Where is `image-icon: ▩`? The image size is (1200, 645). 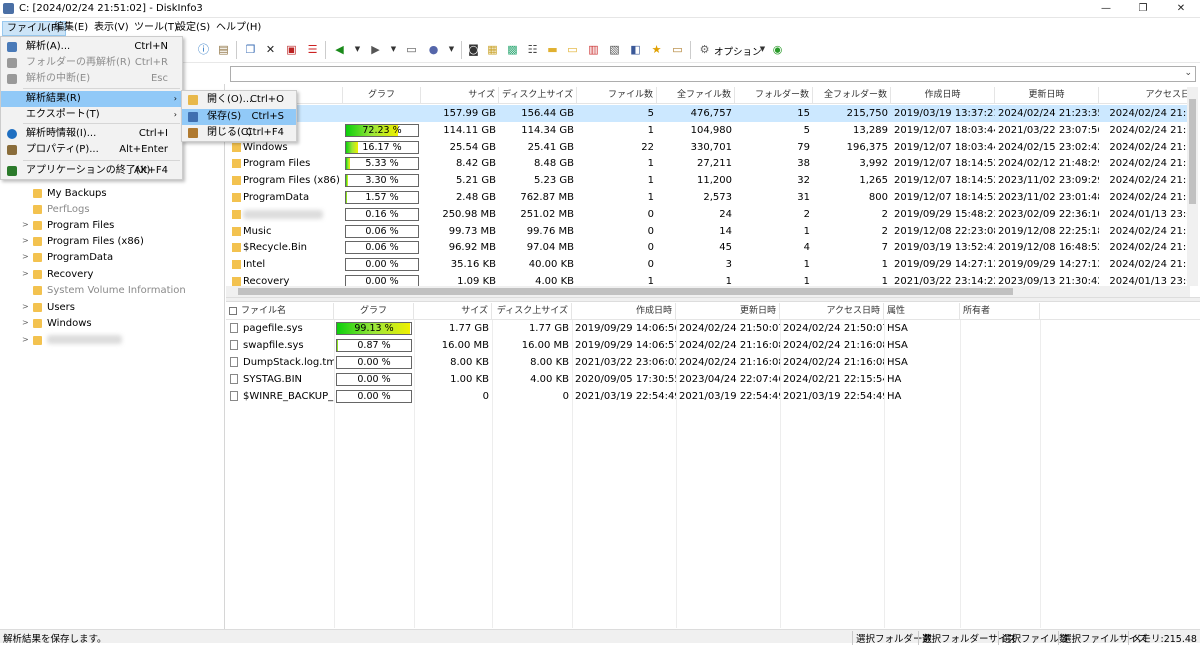
image-icon: ▩ is located at coordinates (512, 49).